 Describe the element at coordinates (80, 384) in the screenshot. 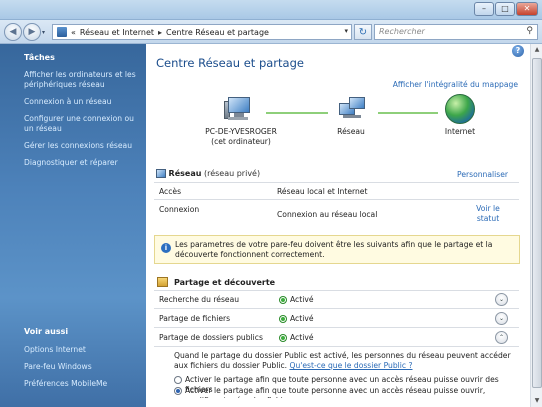

I see `sidebar-item-mobileme: Préférences MobileMe` at that location.